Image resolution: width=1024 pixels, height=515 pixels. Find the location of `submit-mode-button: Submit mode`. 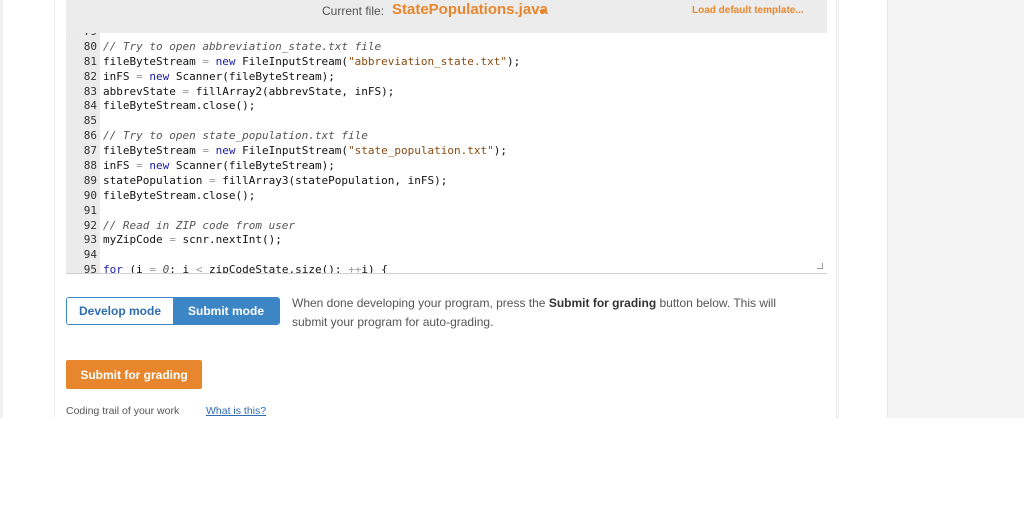

submit-mode-button: Submit mode is located at coordinates (226, 311).